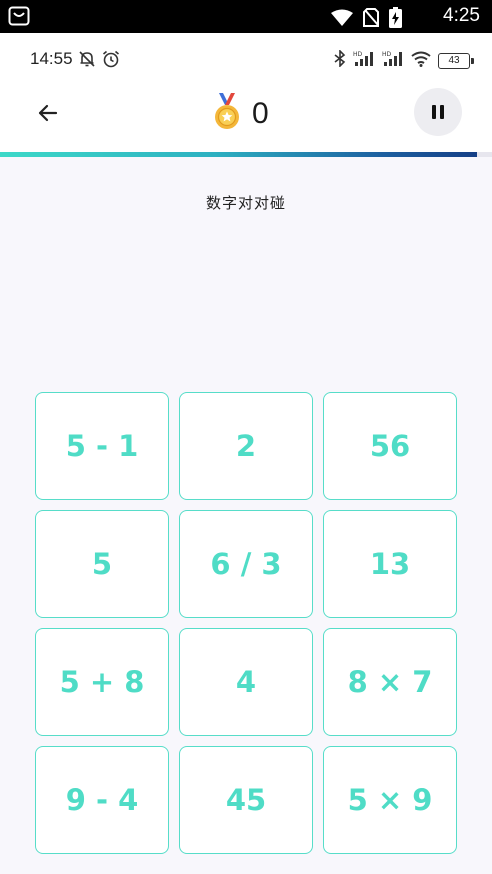  I want to click on arrow-left-icon, so click(48, 113).